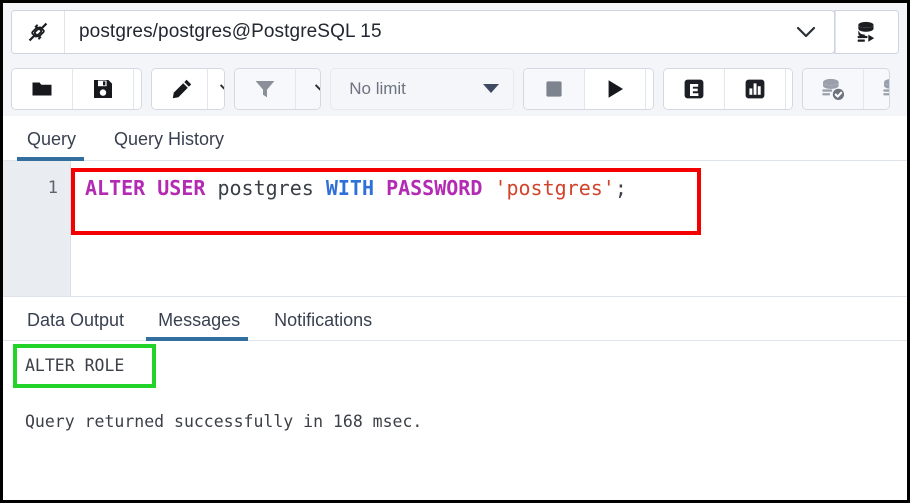 This screenshot has width=910, height=503. Describe the element at coordinates (455, 318) in the screenshot. I see `output-tabbar: Data Output Messages Notifications` at that location.